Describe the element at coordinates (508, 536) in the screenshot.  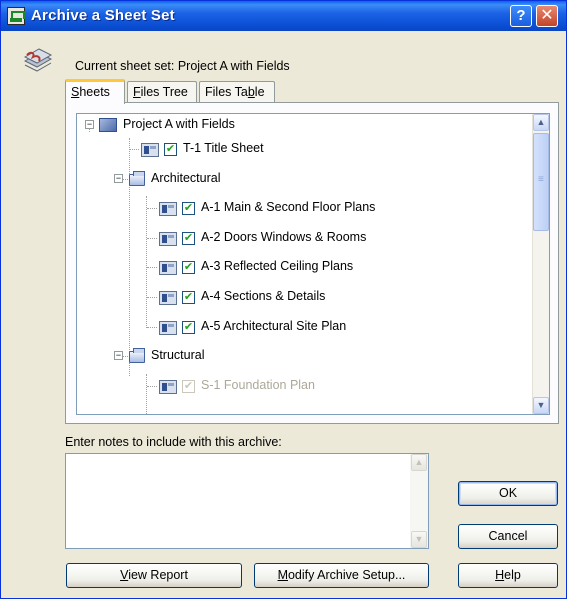
I see `cancel-button: Cancel` at that location.